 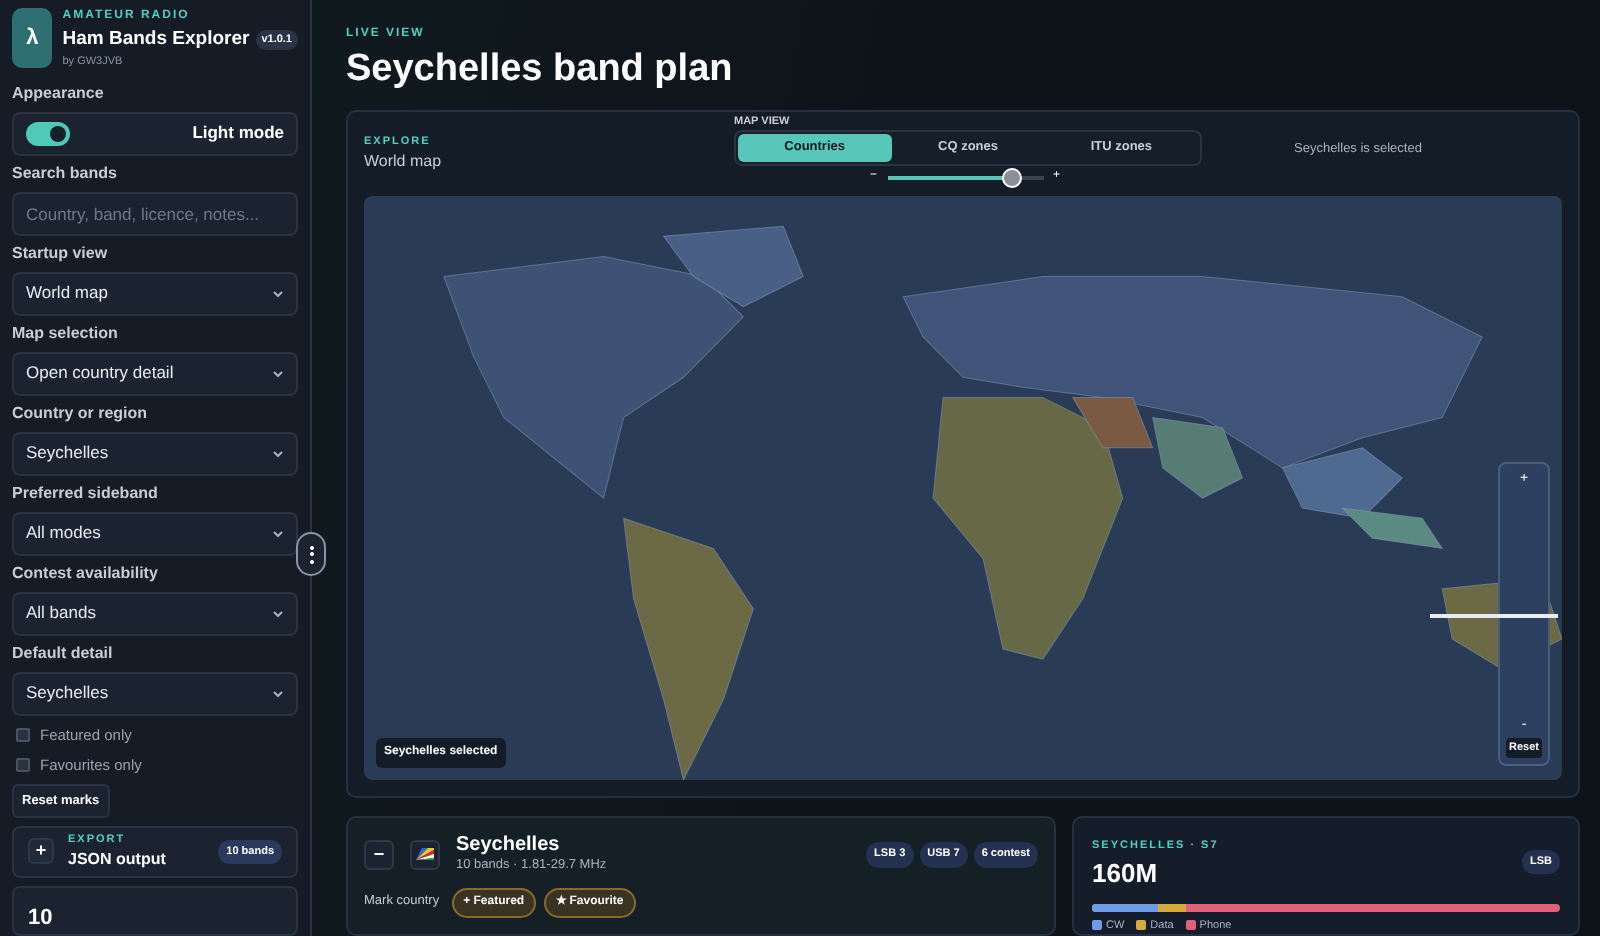 I want to click on collapse-button: −, so click(x=379, y=854).